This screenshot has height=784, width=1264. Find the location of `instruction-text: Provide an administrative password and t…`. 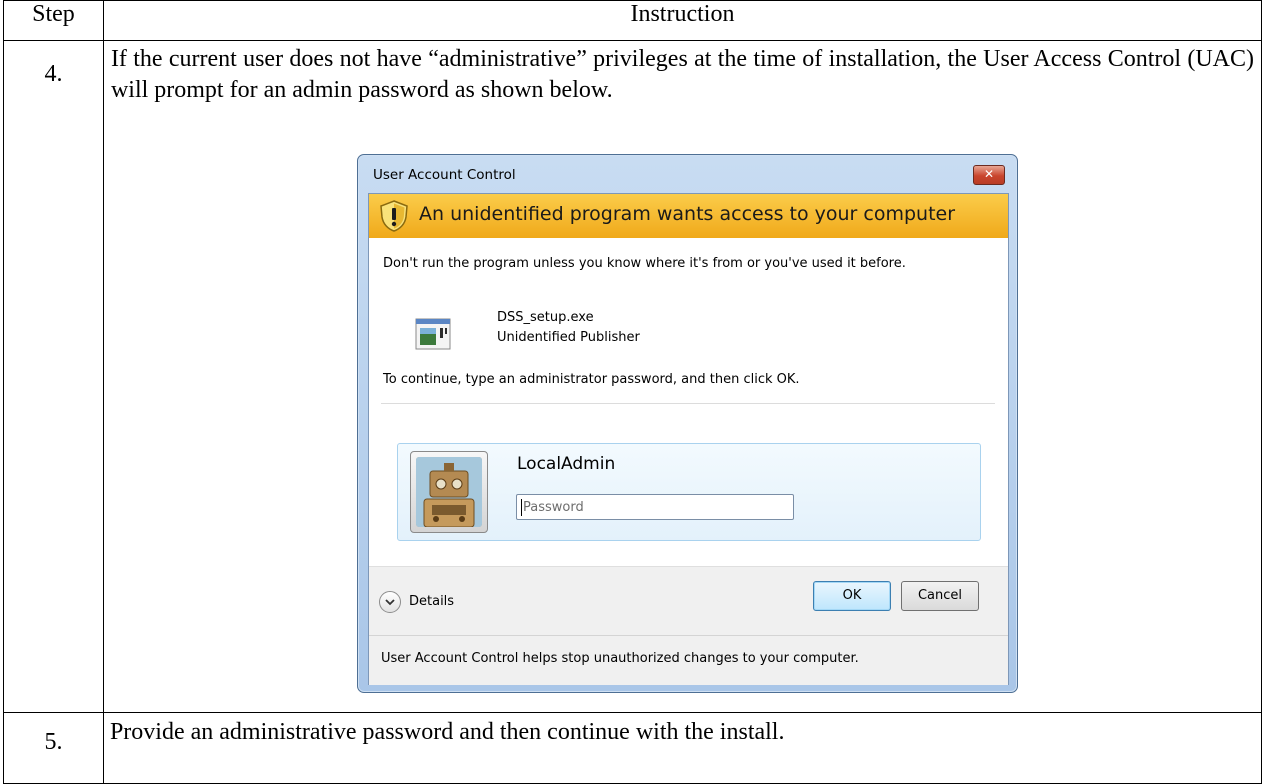

instruction-text: Provide an administrative password and t… is located at coordinates (682, 748).